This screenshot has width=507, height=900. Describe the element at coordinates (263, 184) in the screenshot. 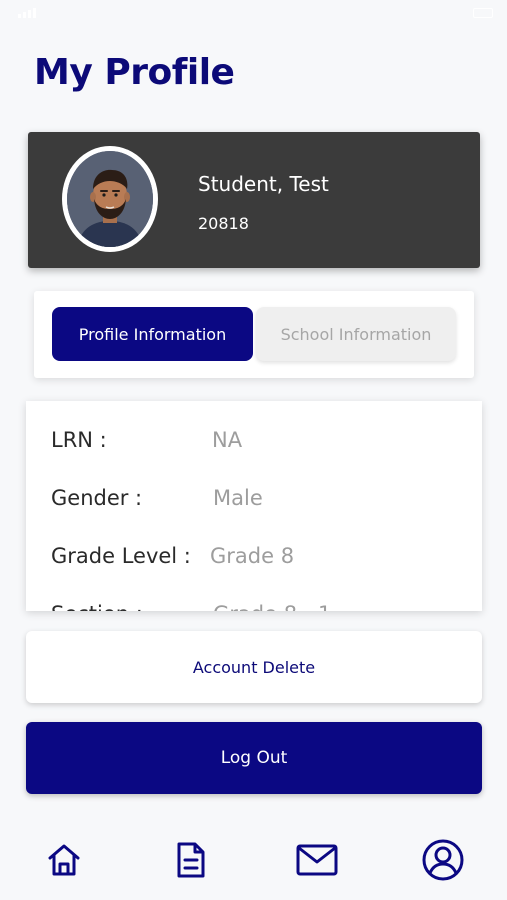

I see `student-name: Student, Test` at that location.